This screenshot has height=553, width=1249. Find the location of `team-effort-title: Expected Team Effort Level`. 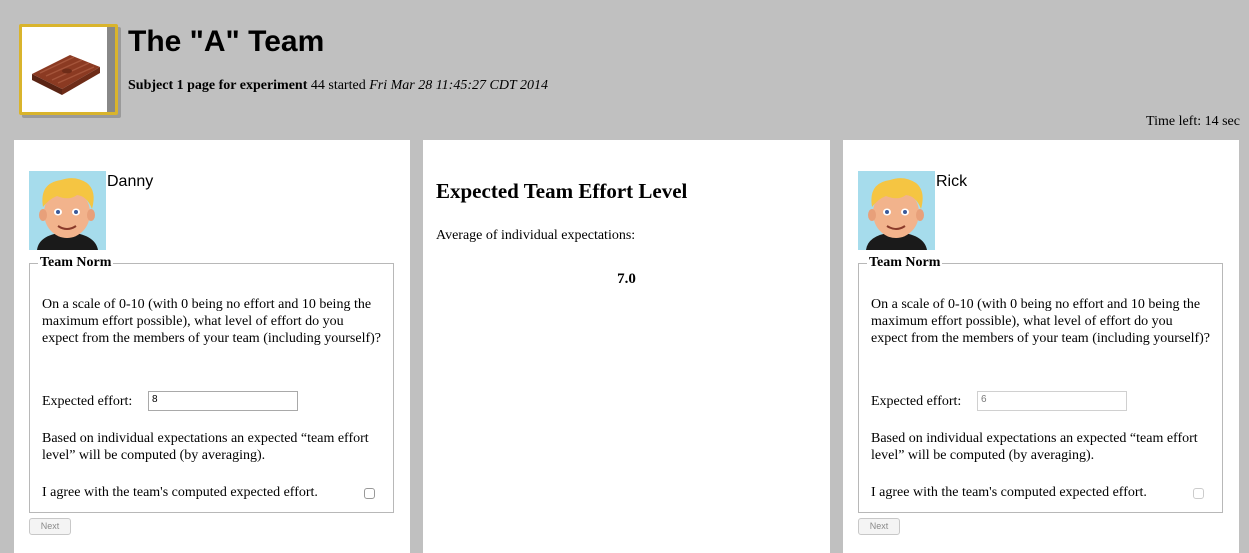

team-effort-title: Expected Team Effort Level is located at coordinates (562, 191).